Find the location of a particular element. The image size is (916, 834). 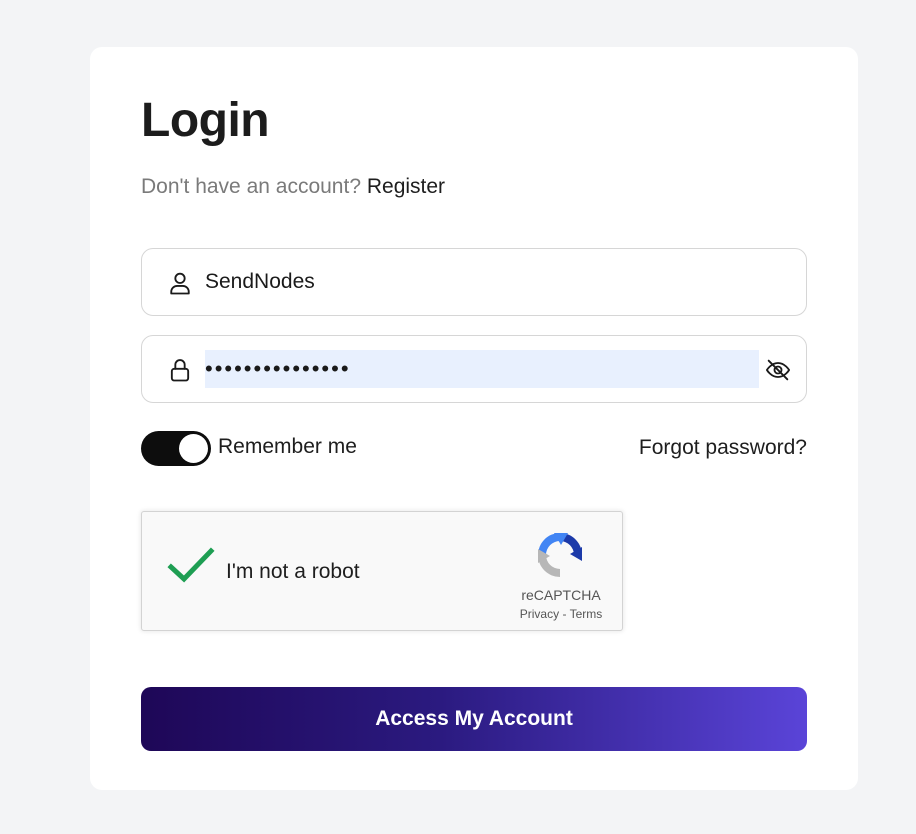

remember-me-label: Remember me is located at coordinates (287, 447).